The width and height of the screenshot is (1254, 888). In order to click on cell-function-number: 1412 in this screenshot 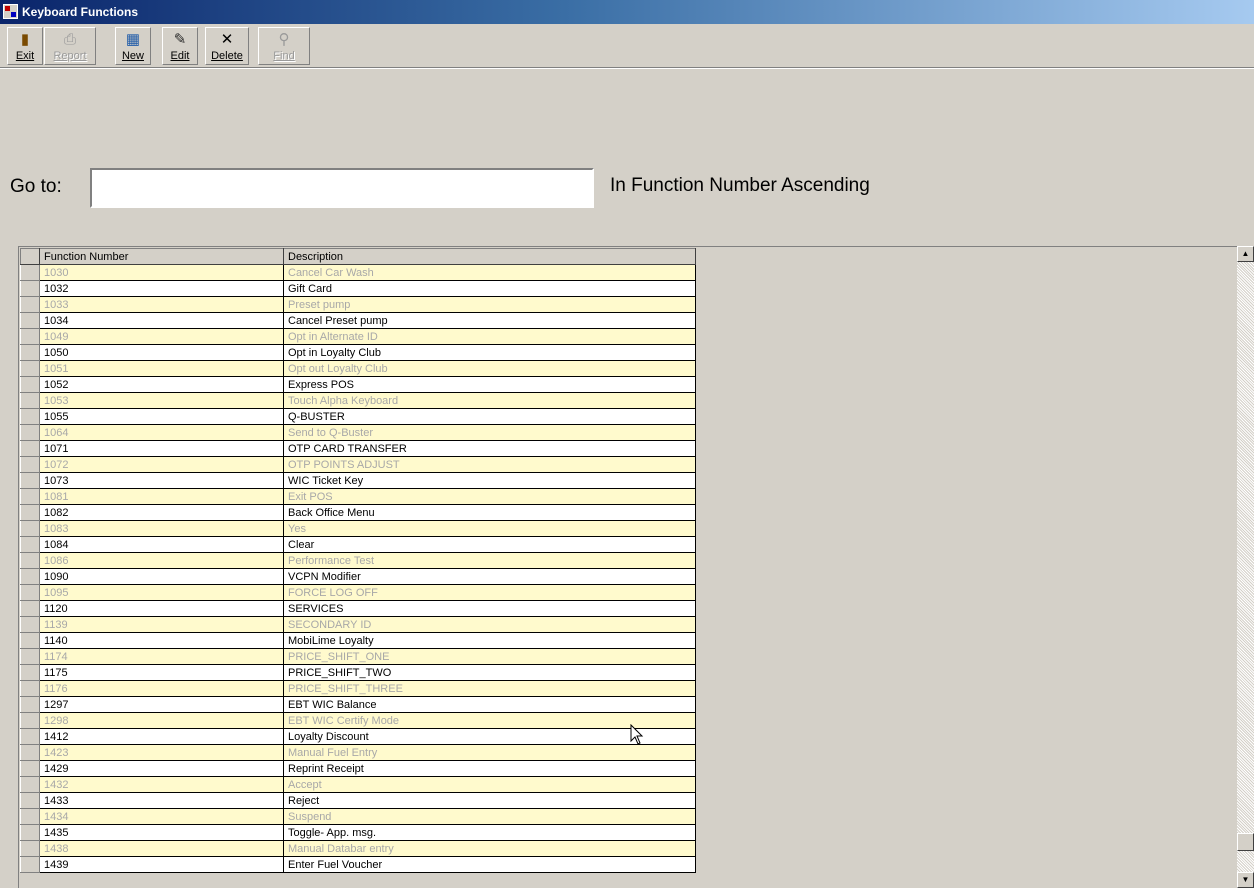, I will do `click(161, 736)`.